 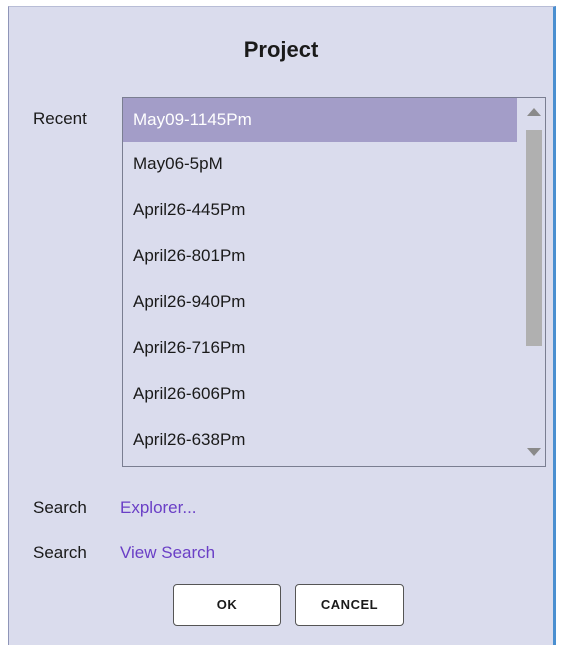 I want to click on list-item: May06-5pM, so click(x=320, y=164).